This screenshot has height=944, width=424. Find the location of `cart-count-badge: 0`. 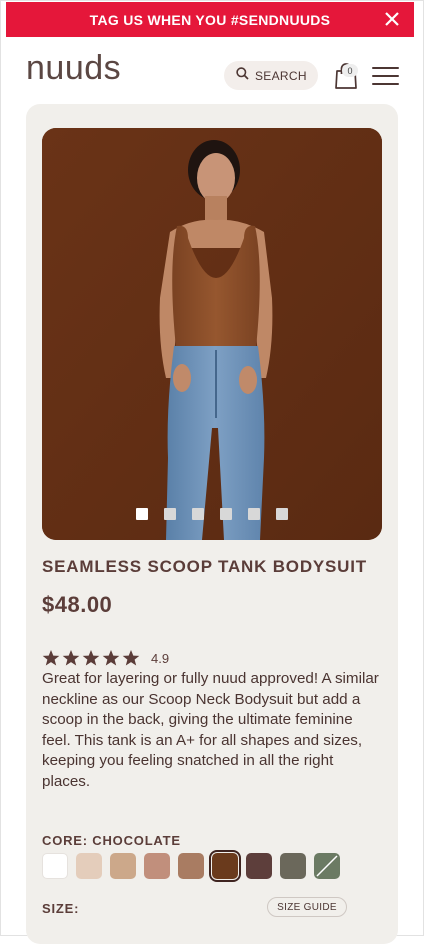

cart-count-badge: 0 is located at coordinates (350, 70).